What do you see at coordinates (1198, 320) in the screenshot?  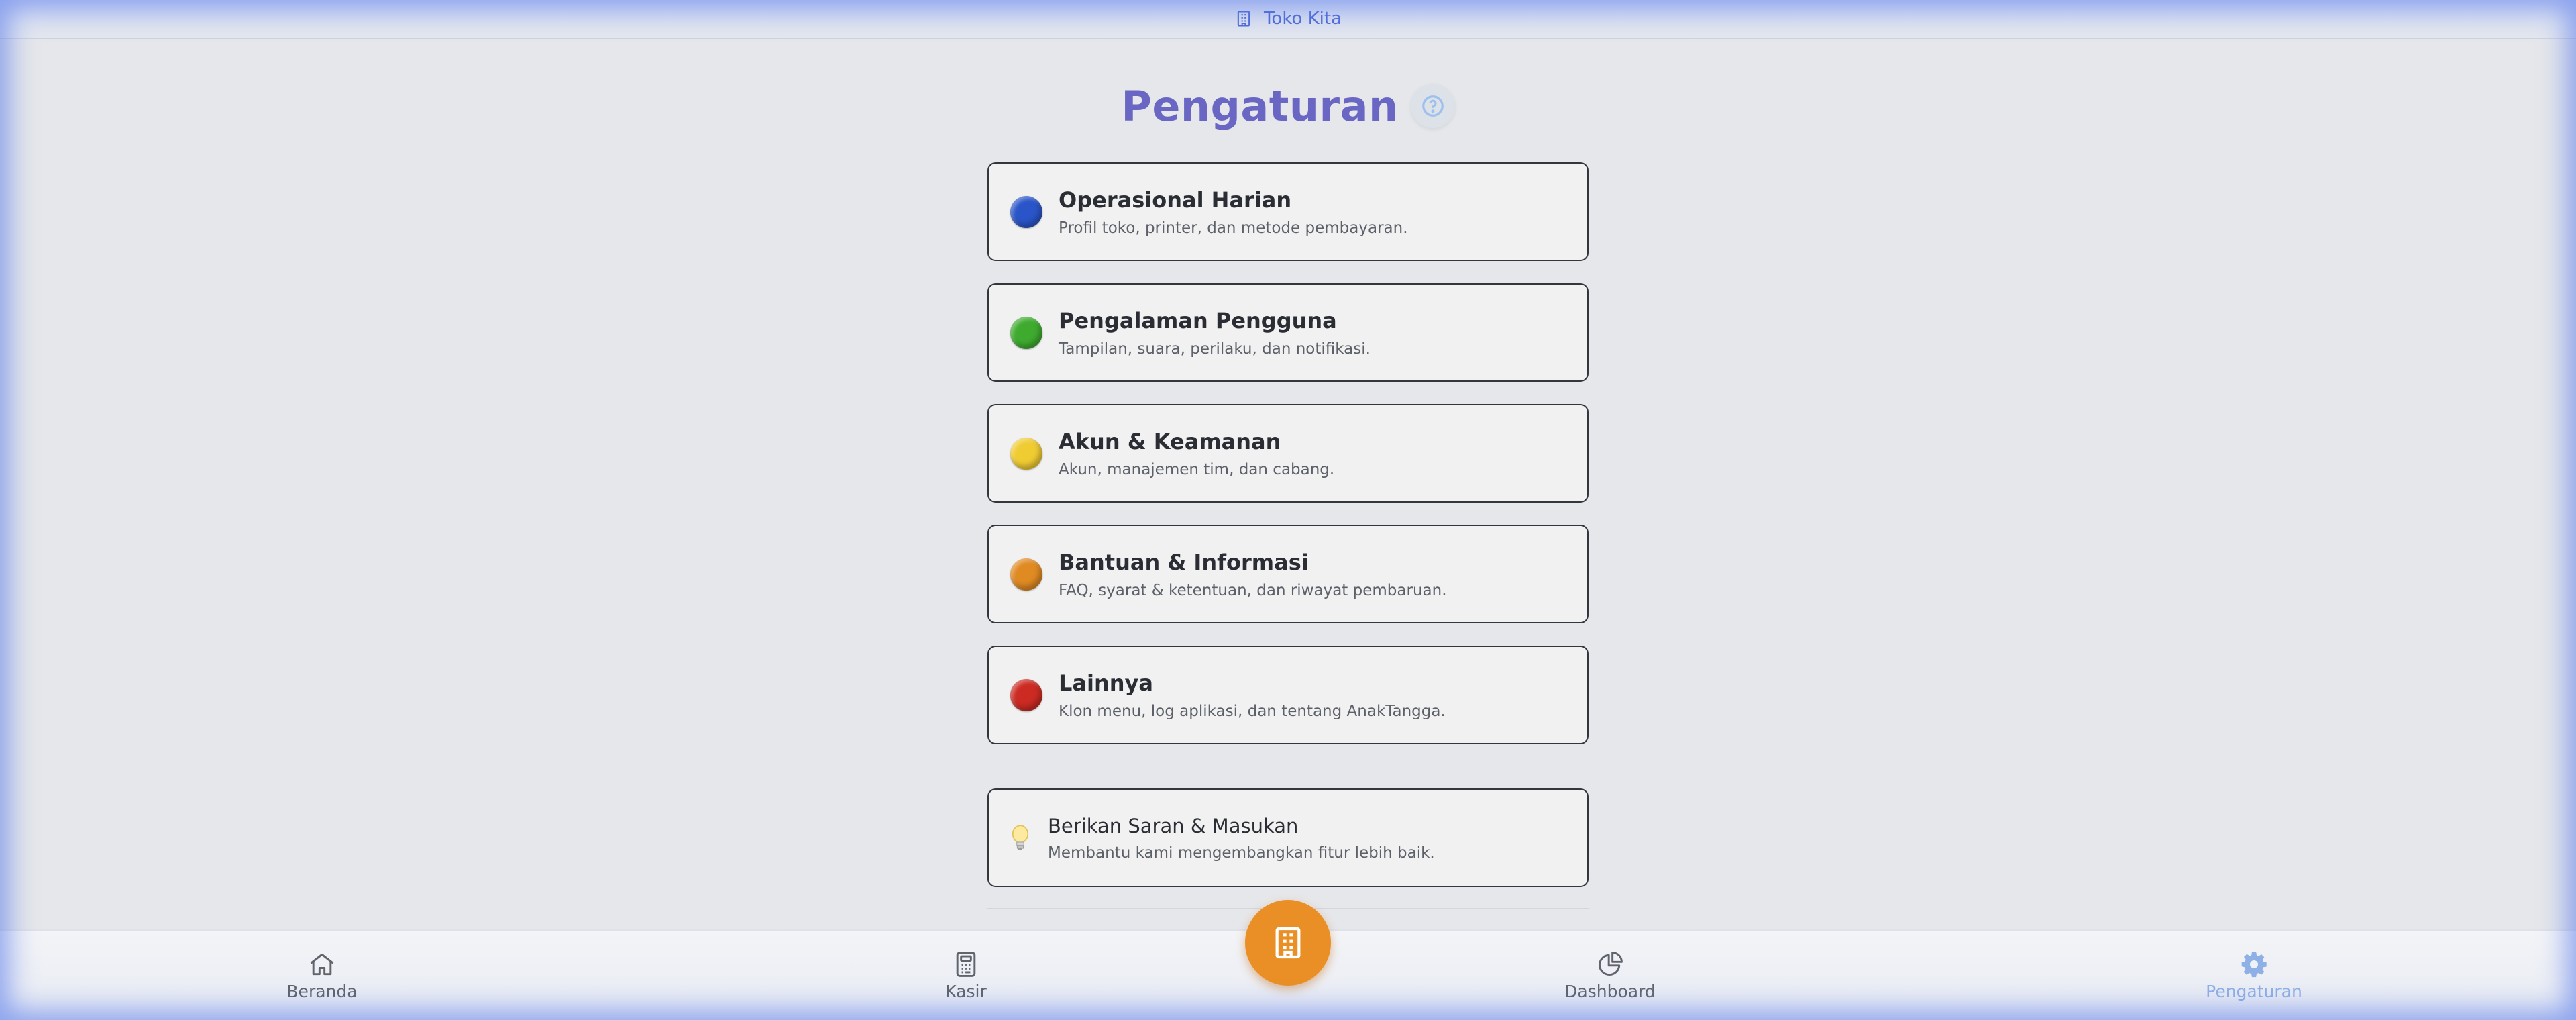 I see `settings-item-title: Pengalaman Pengguna` at bounding box center [1198, 320].